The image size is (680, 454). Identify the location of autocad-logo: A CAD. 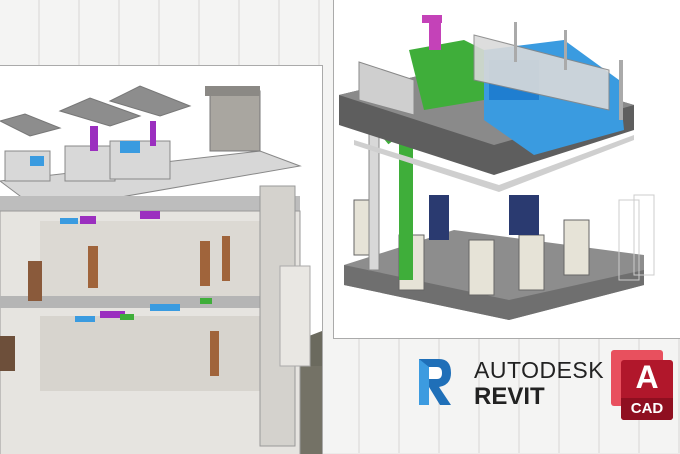
(642, 385).